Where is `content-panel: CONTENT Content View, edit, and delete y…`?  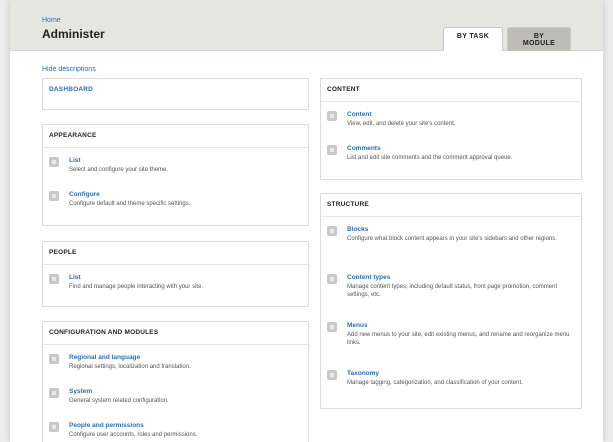
content-panel: CONTENT Content View, edit, and delete y… is located at coordinates (451, 129).